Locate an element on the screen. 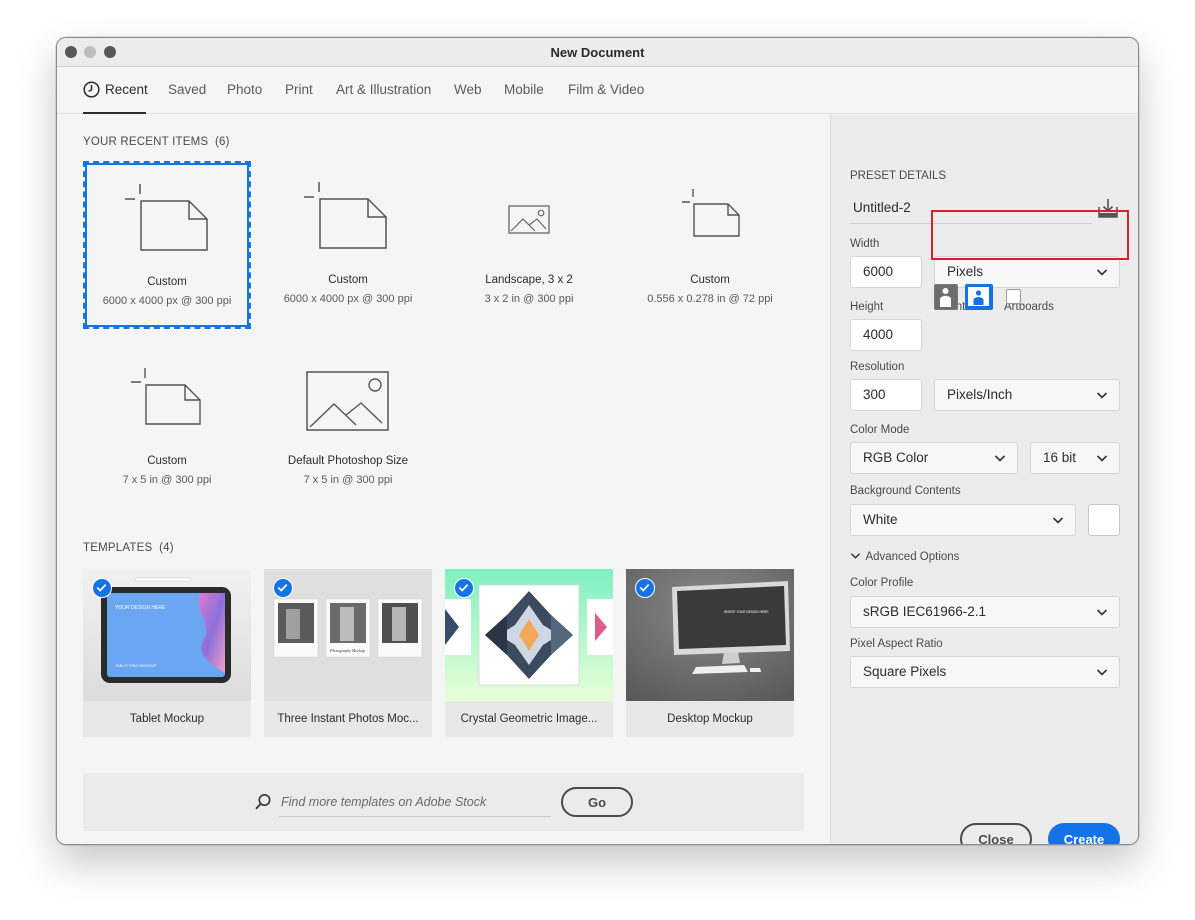  pixel-aspect-ratio-label: Pixel Aspect Ratio is located at coordinates (896, 644).